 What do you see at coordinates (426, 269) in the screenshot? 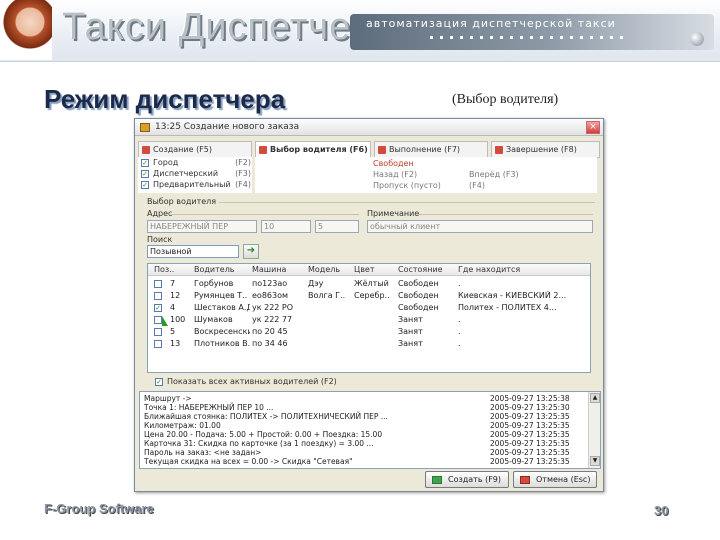
I see `column-header: Состояние` at bounding box center [426, 269].